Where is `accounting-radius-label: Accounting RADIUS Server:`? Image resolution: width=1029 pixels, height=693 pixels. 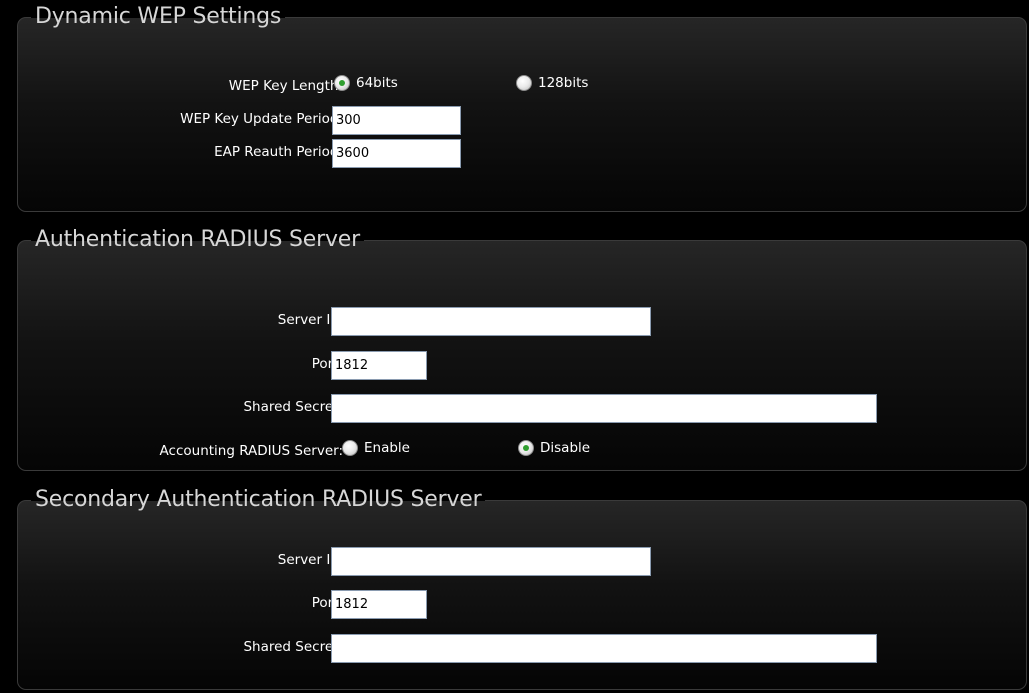
accounting-radius-label: Accounting RADIUS Server: is located at coordinates (251, 451).